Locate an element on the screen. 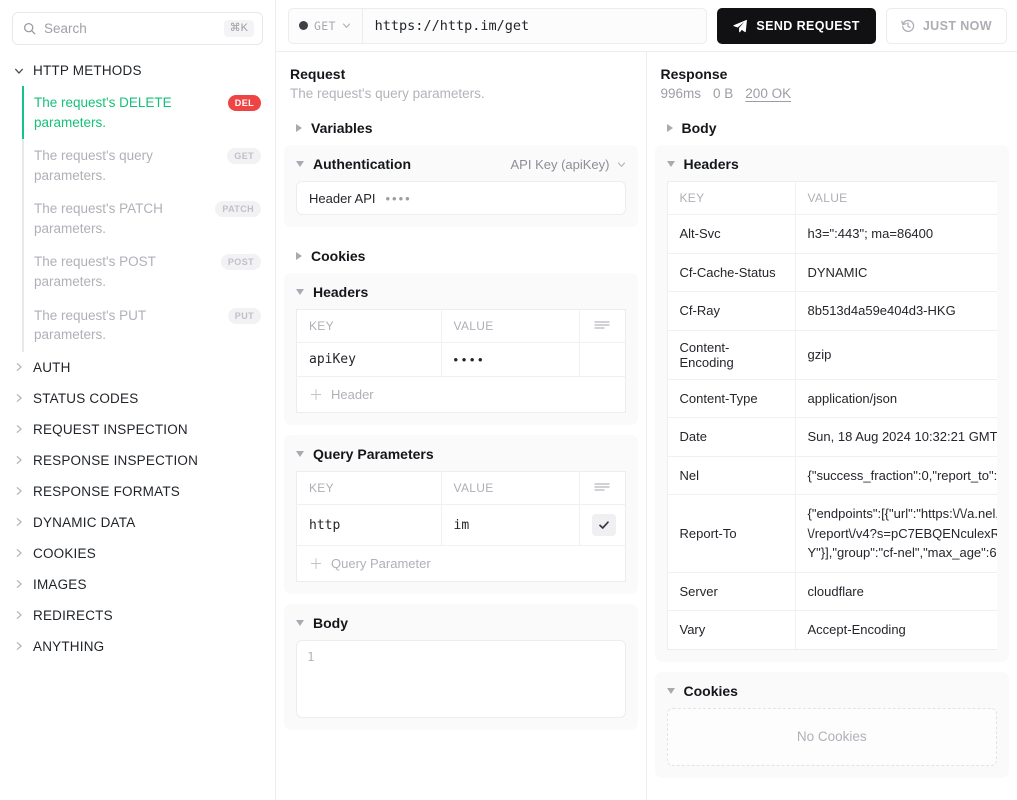 The image size is (1017, 800). method-badge-patch: PATCH is located at coordinates (238, 209).